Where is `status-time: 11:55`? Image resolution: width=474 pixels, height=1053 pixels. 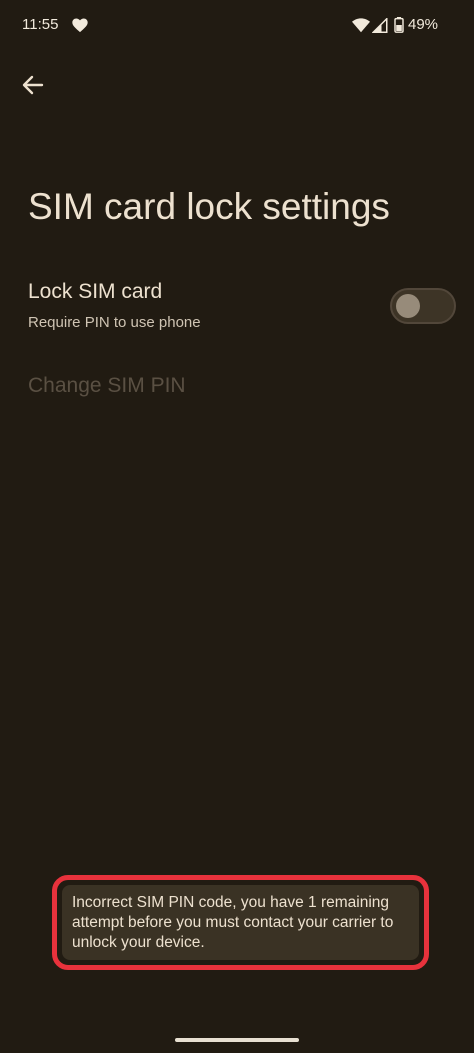 status-time: 11:55 is located at coordinates (40, 24).